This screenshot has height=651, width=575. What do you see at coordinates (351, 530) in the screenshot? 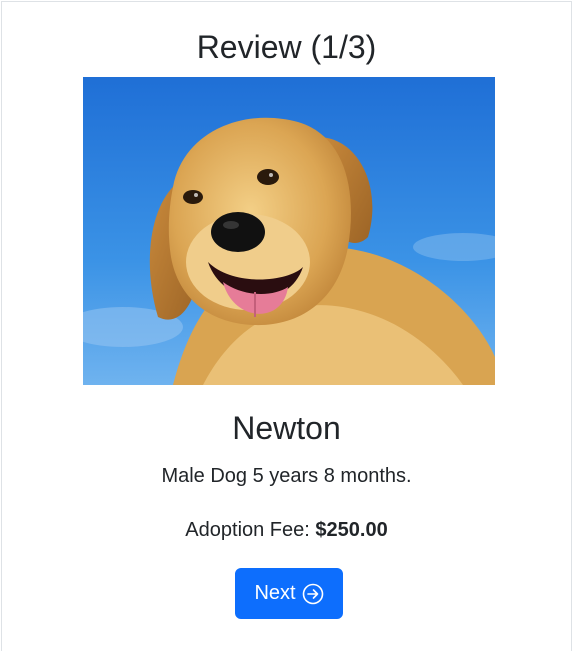
I see `fee-value: $250.00` at bounding box center [351, 530].